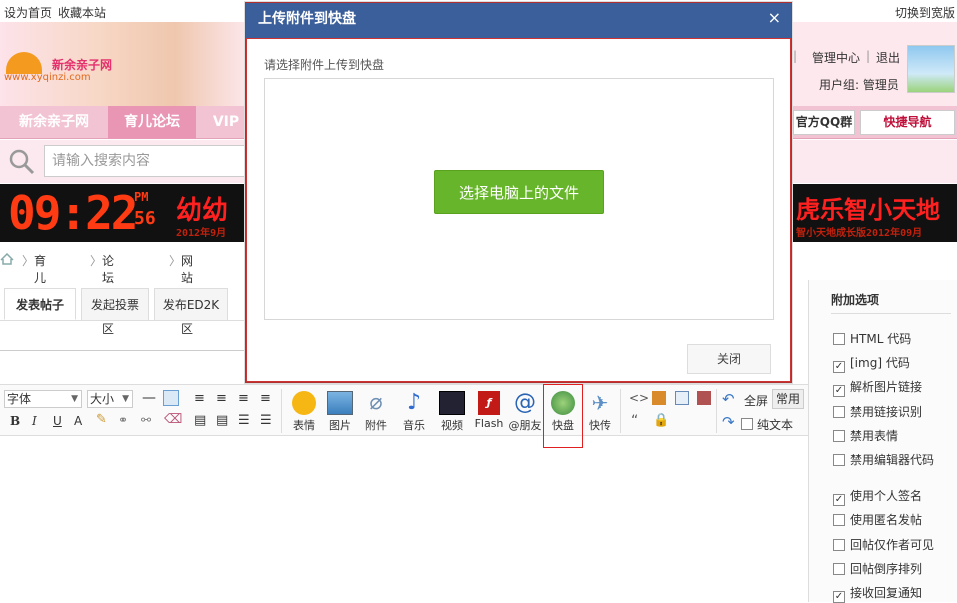 The image size is (957, 603). I want to click on plain-text-label: 纯文本, so click(775, 425).